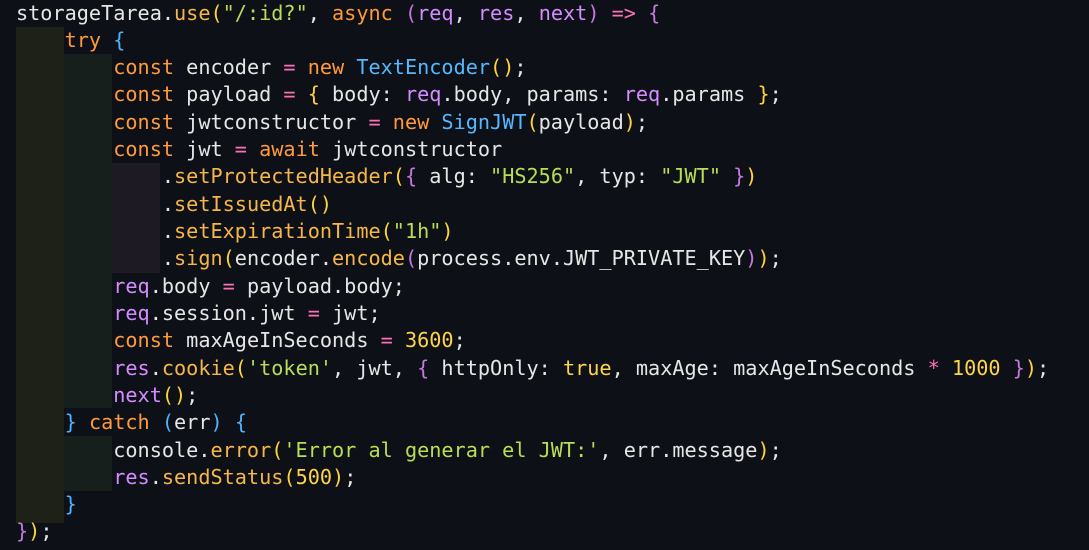 The image size is (1089, 550). Describe the element at coordinates (131, 422) in the screenshot. I see `code-line: } catch (err) {` at that location.